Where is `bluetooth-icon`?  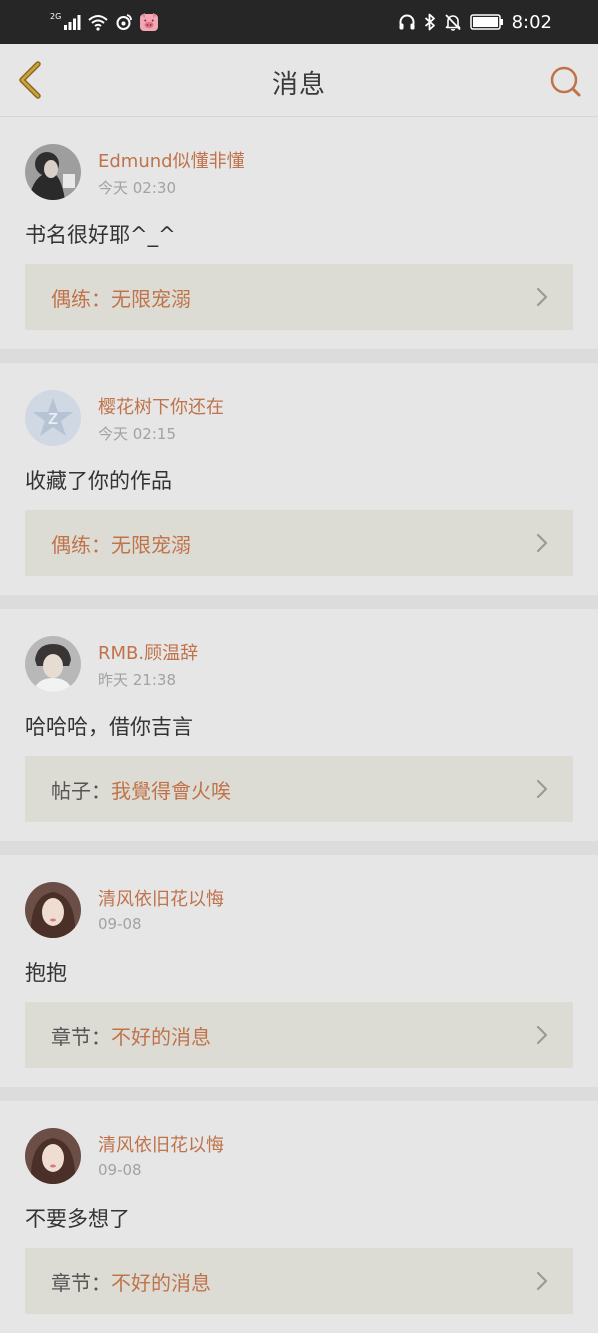 bluetooth-icon is located at coordinates (429, 22).